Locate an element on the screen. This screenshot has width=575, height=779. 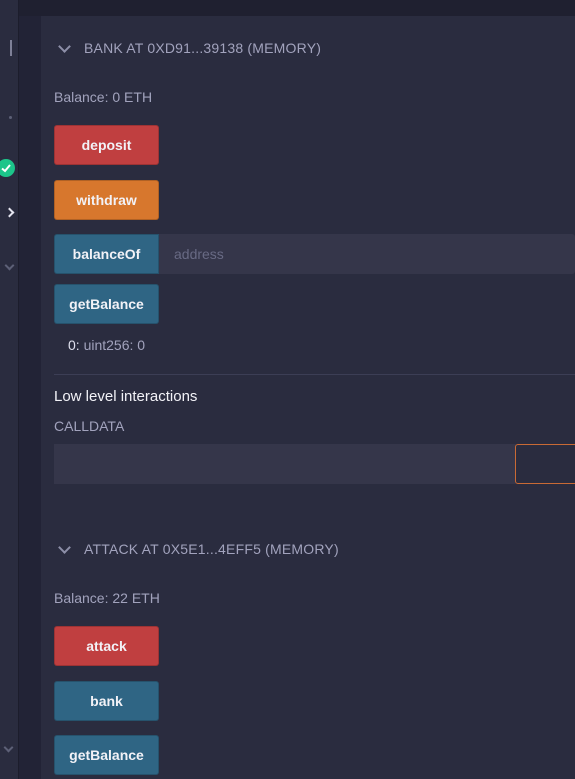
divider is located at coordinates (314, 374).